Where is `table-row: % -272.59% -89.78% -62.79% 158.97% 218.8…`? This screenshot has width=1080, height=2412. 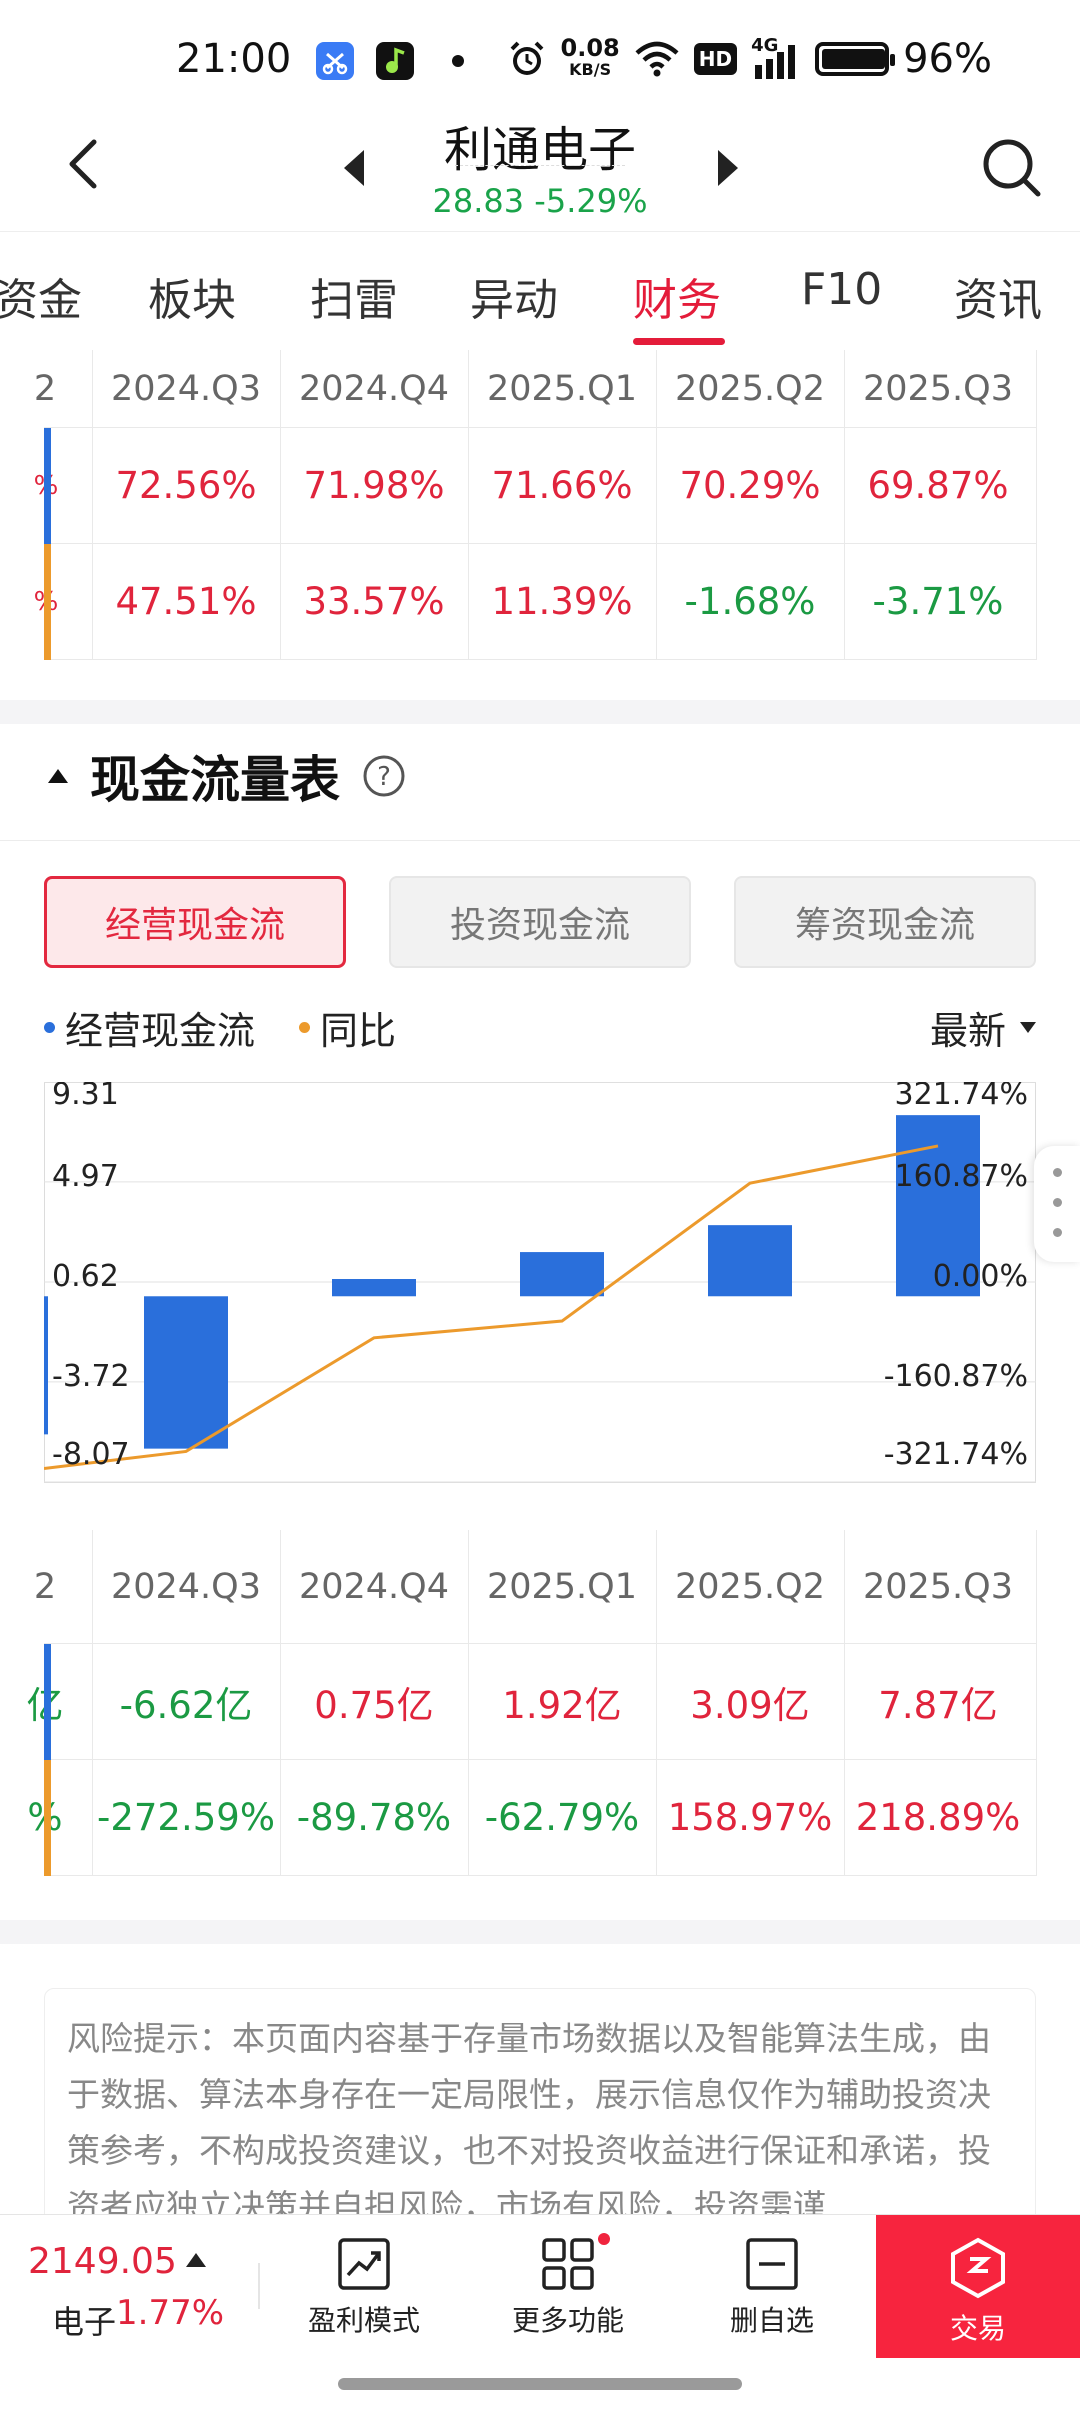 table-row: % -272.59% -89.78% -62.79% 158.97% 218.8… is located at coordinates (531, 1818).